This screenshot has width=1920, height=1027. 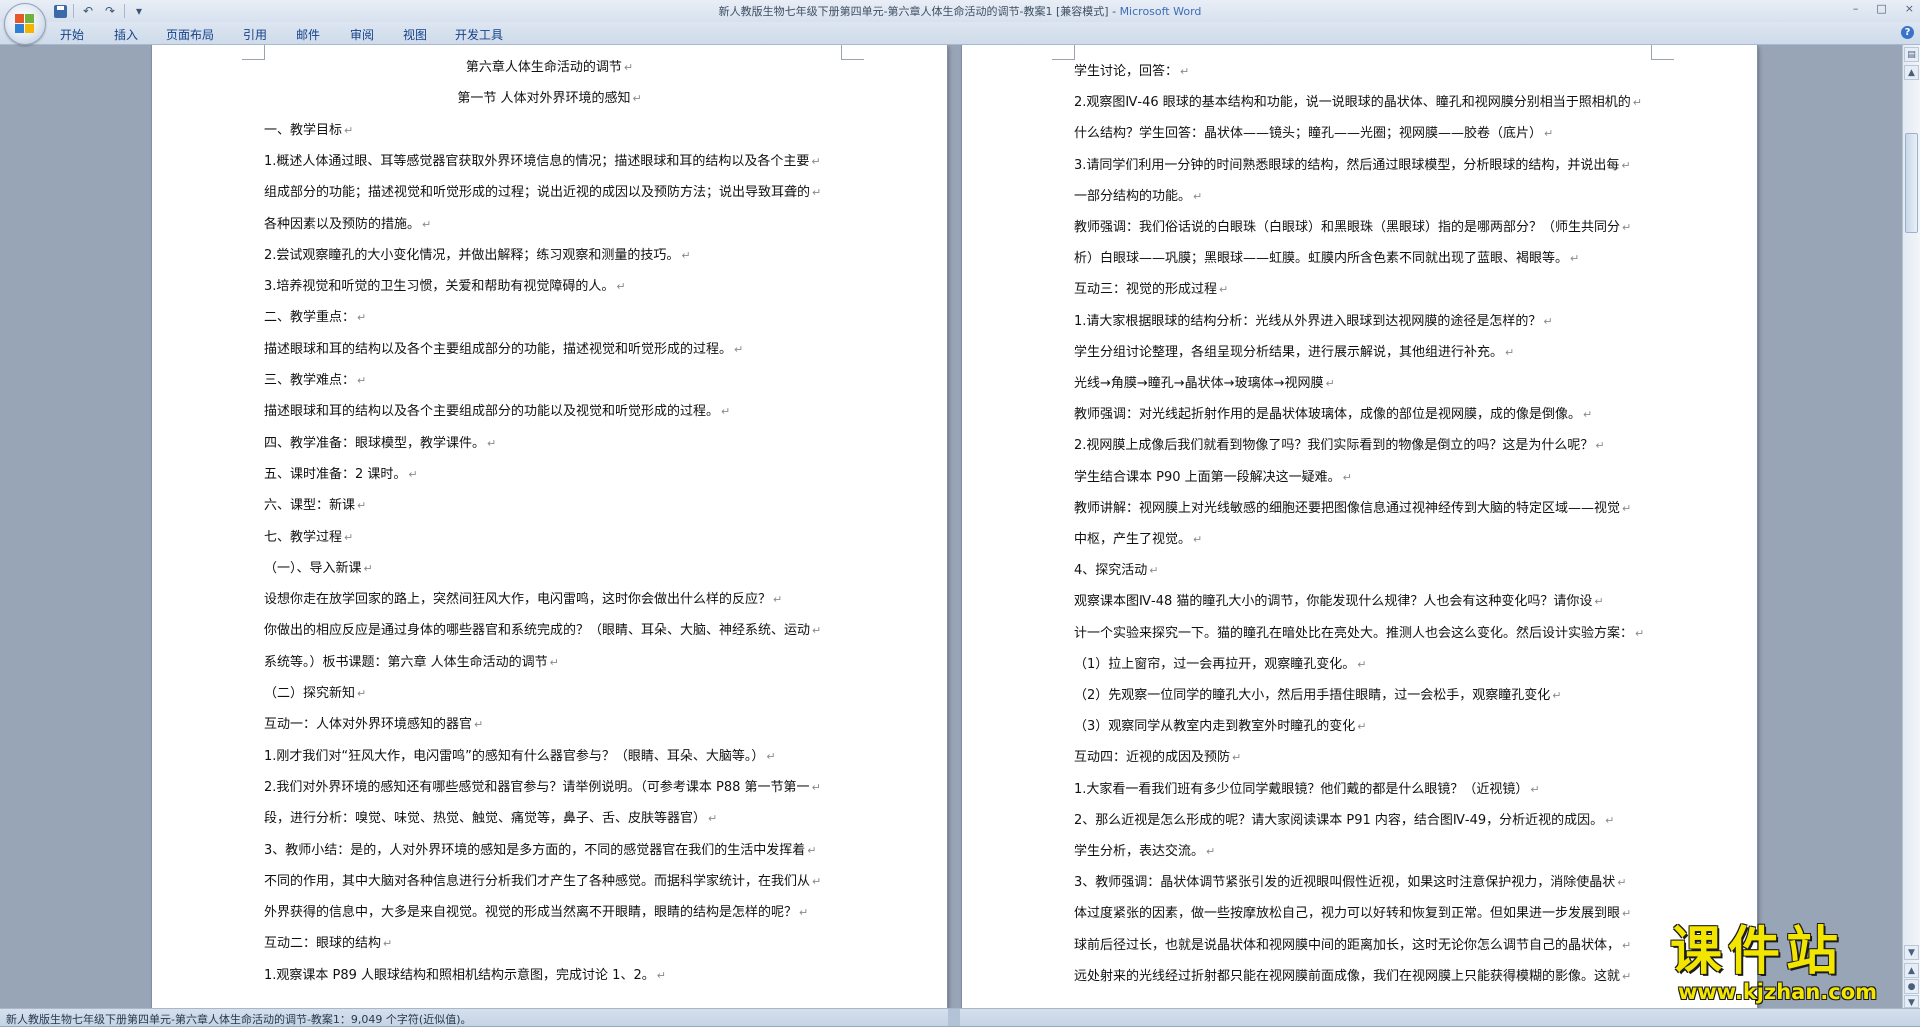 What do you see at coordinates (126, 34) in the screenshot?
I see `tab-insert: 插入` at bounding box center [126, 34].